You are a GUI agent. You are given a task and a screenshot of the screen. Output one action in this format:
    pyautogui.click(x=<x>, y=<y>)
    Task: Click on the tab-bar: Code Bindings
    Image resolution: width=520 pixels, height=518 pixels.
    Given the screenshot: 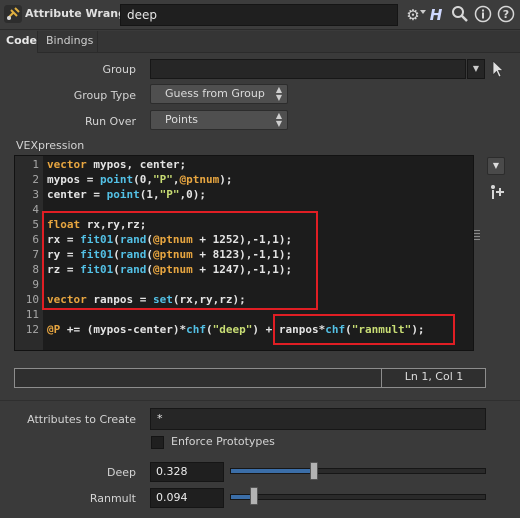 What is the action you would take?
    pyautogui.click(x=260, y=42)
    